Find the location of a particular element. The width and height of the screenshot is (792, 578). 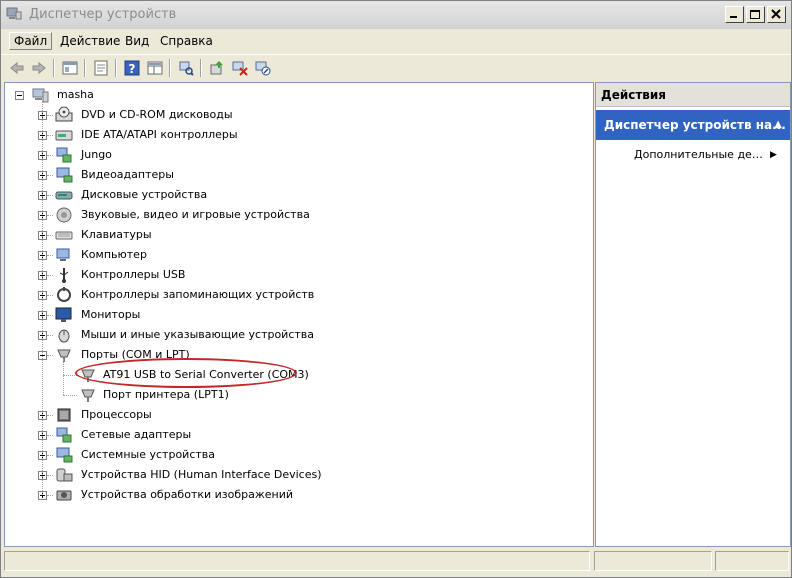

tree-category-label: IDE ATA/ATAPI контроллеры is located at coordinates (159, 134).